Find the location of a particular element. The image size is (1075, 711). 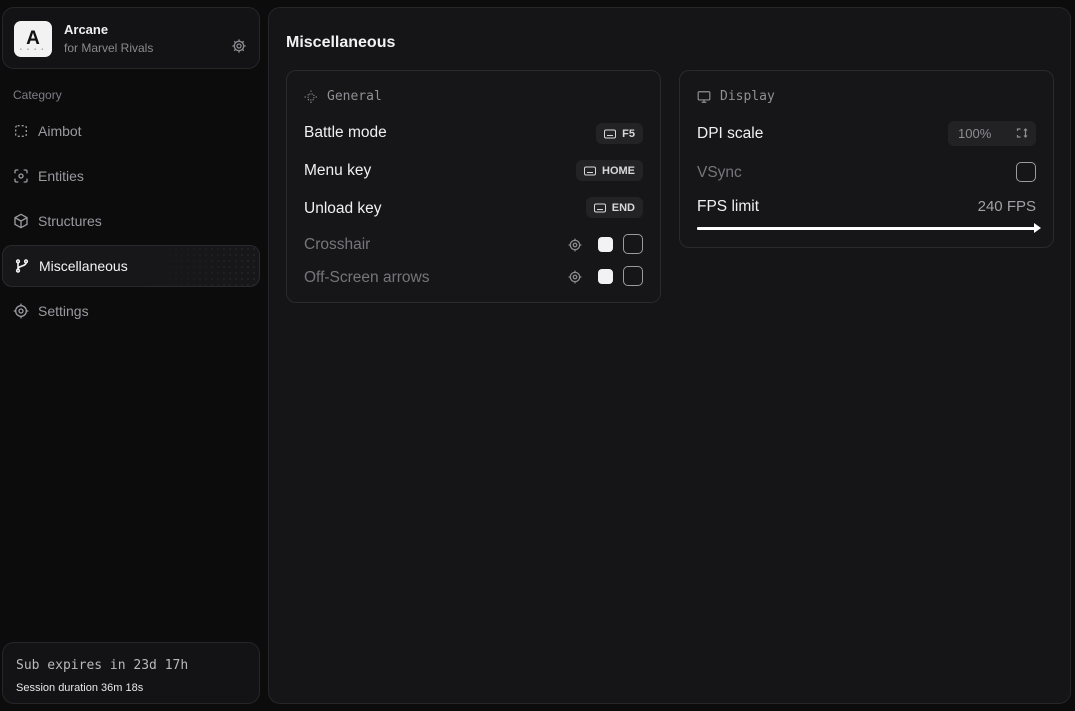

git-branch-icon is located at coordinates (22, 266).